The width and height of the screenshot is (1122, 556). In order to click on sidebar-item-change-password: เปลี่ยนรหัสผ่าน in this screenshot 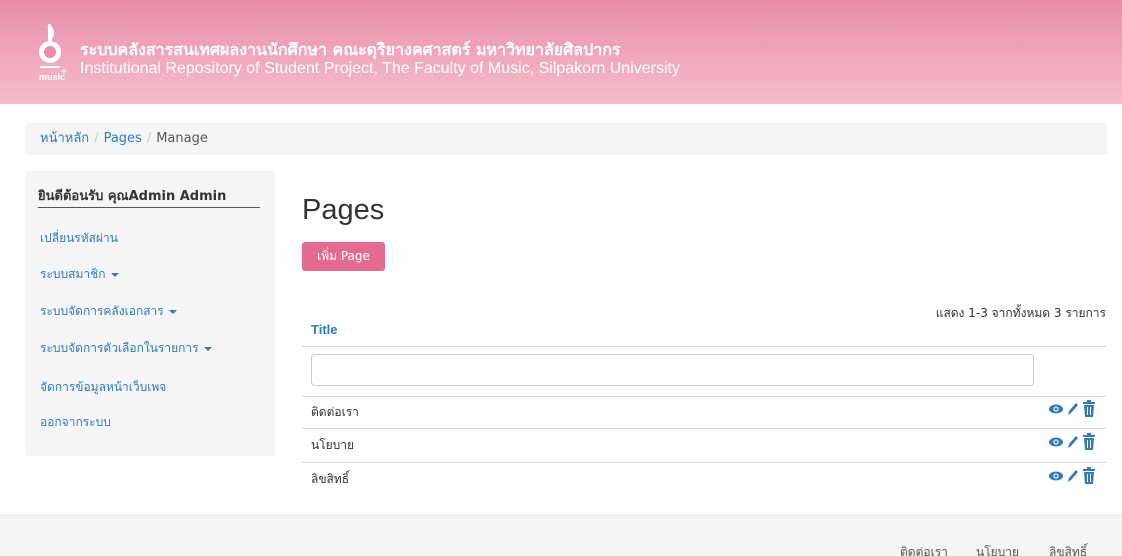, I will do `click(79, 238)`.